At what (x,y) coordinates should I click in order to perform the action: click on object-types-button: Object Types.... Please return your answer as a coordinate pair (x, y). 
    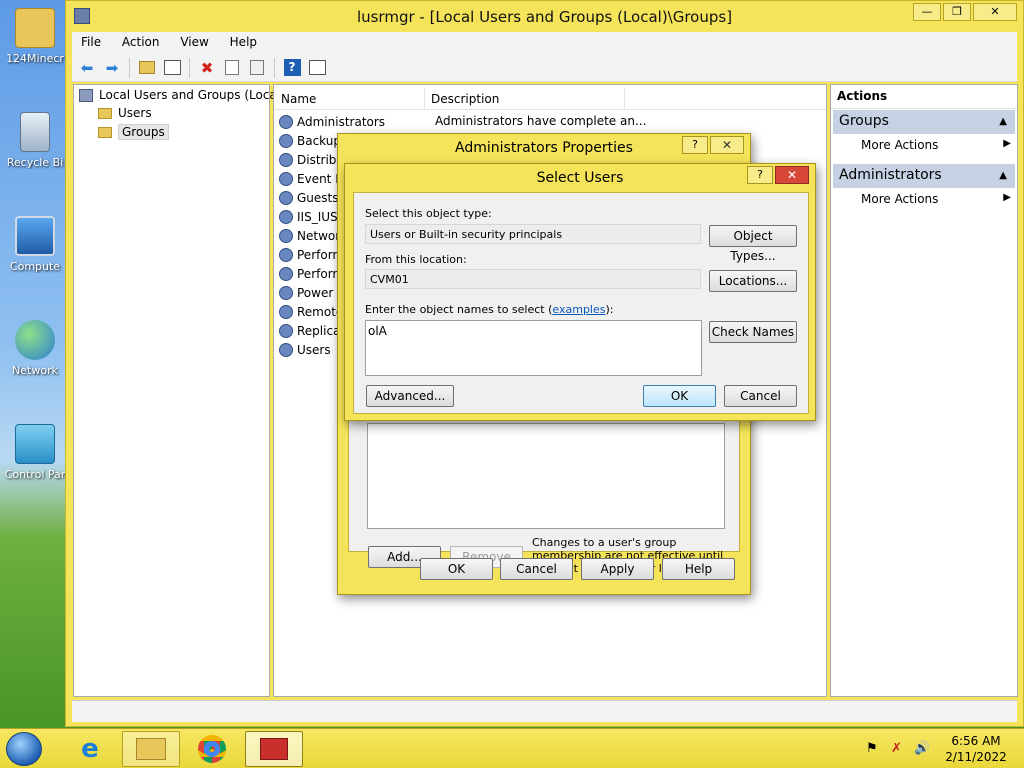
    Looking at the image, I should click on (753, 244).